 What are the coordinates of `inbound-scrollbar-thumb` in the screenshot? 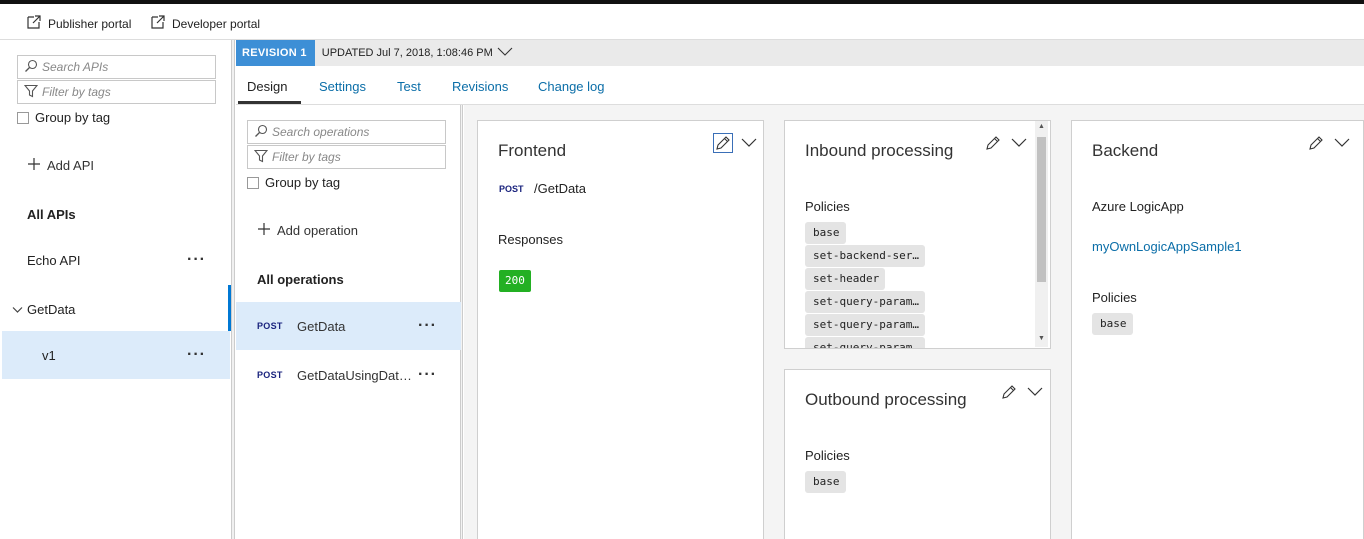 It's located at (1041, 209).